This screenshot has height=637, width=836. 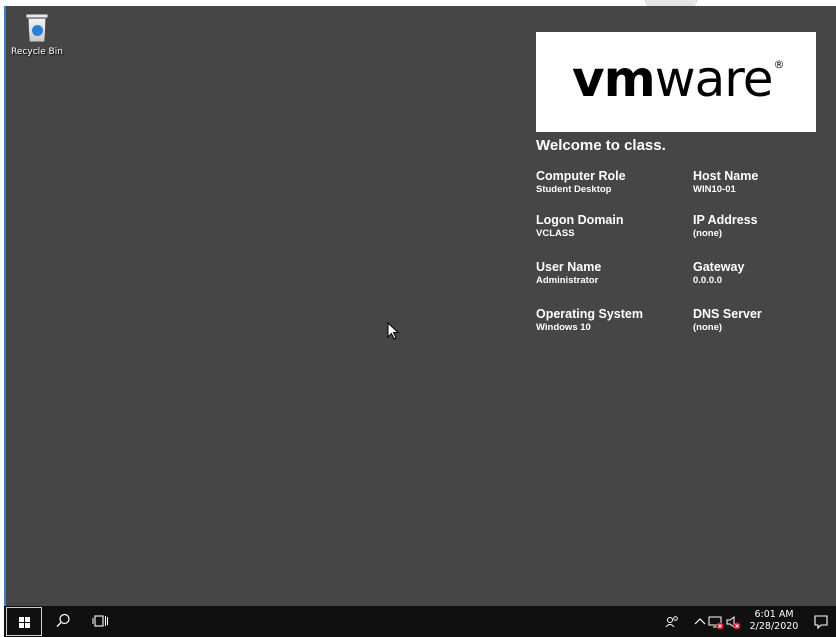 I want to click on vmware-logo: vmware®, so click(x=676, y=82).